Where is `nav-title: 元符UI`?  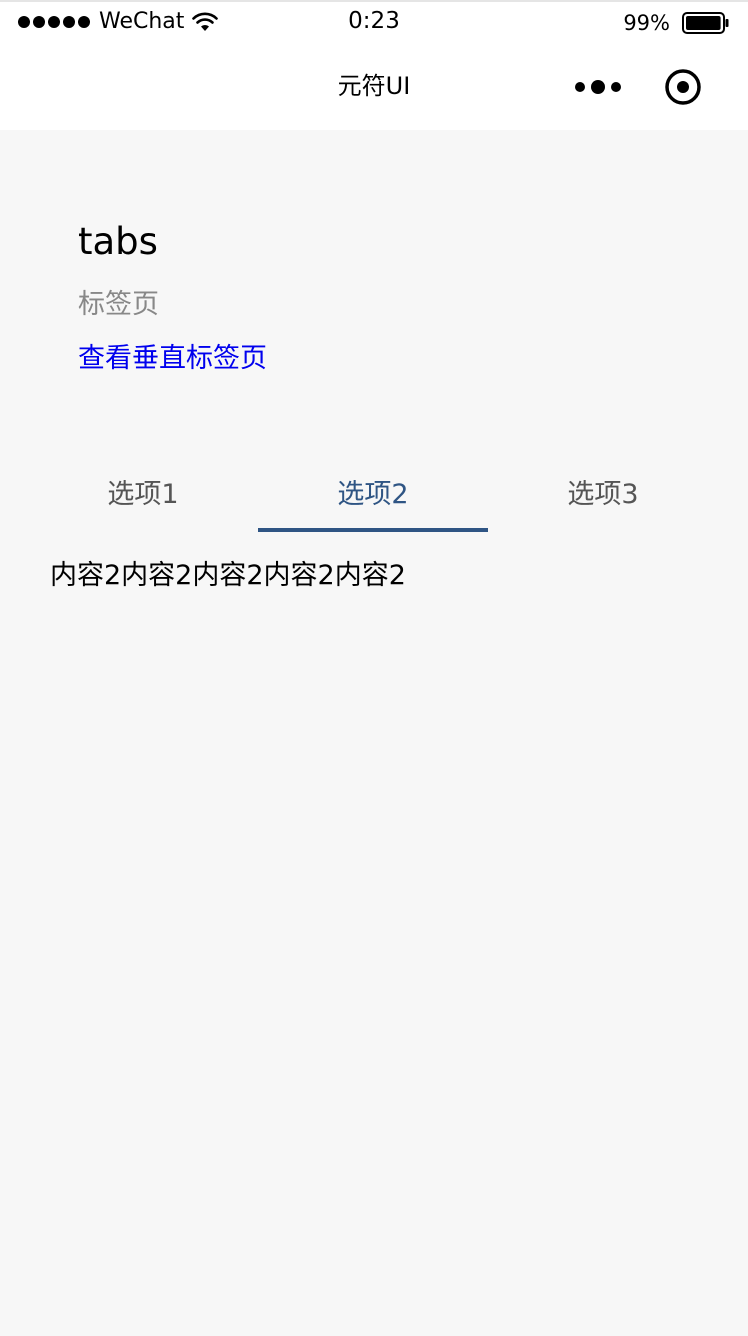
nav-title: 元符UI is located at coordinates (374, 86).